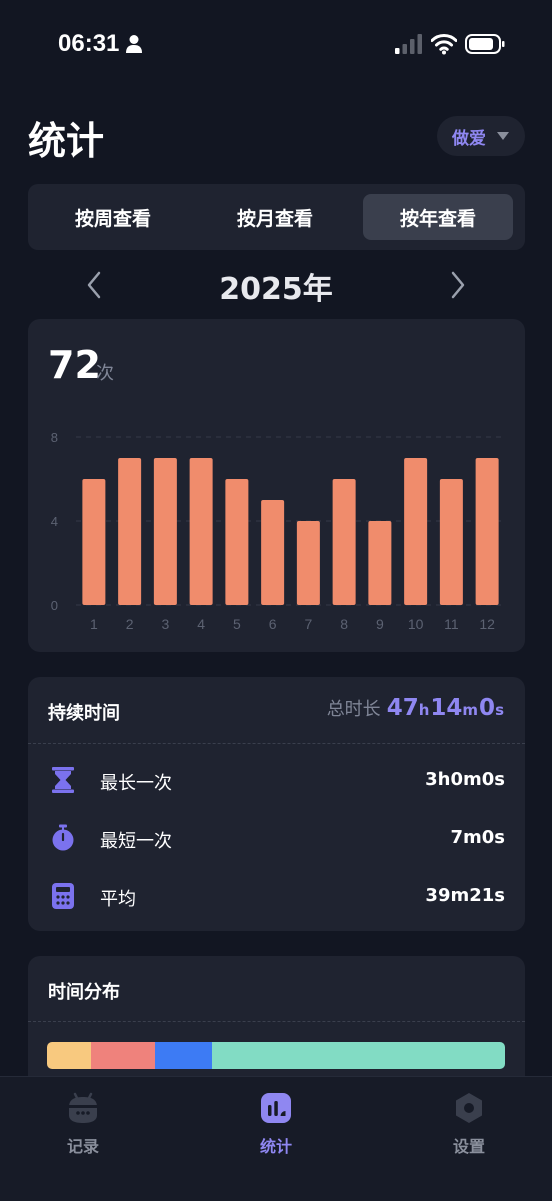  What do you see at coordinates (94, 624) in the screenshot?
I see `x-tick-label: 1` at bounding box center [94, 624].